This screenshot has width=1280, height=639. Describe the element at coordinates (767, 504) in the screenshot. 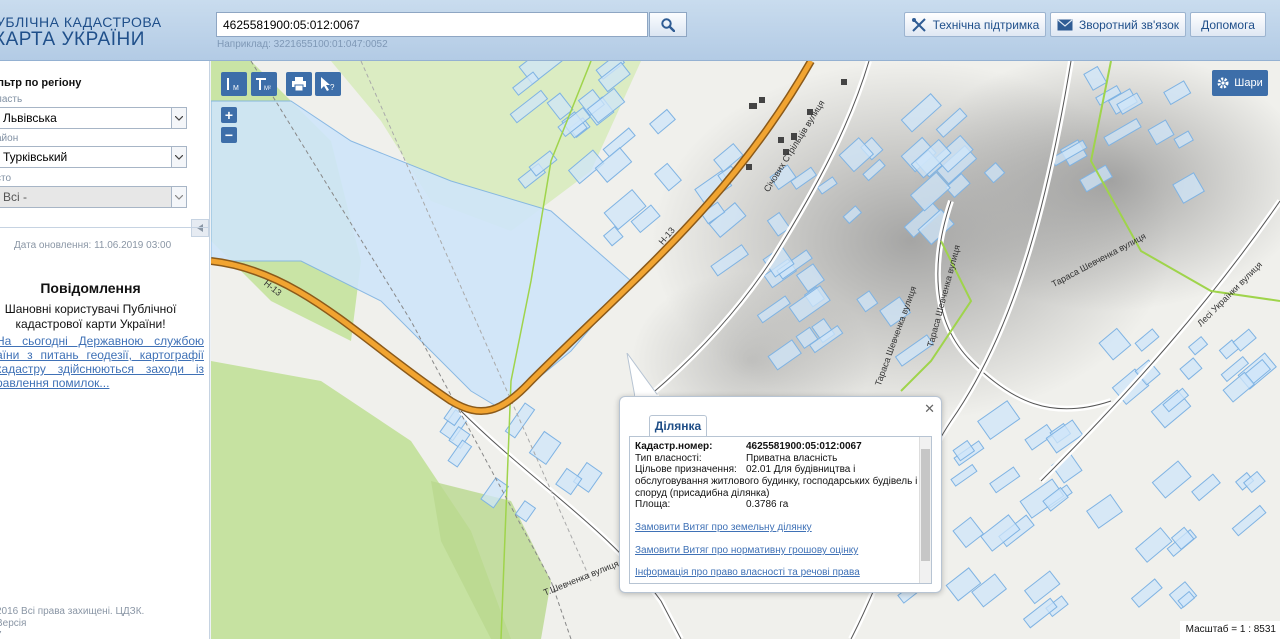

I see `area-value: 0.3786 га` at that location.